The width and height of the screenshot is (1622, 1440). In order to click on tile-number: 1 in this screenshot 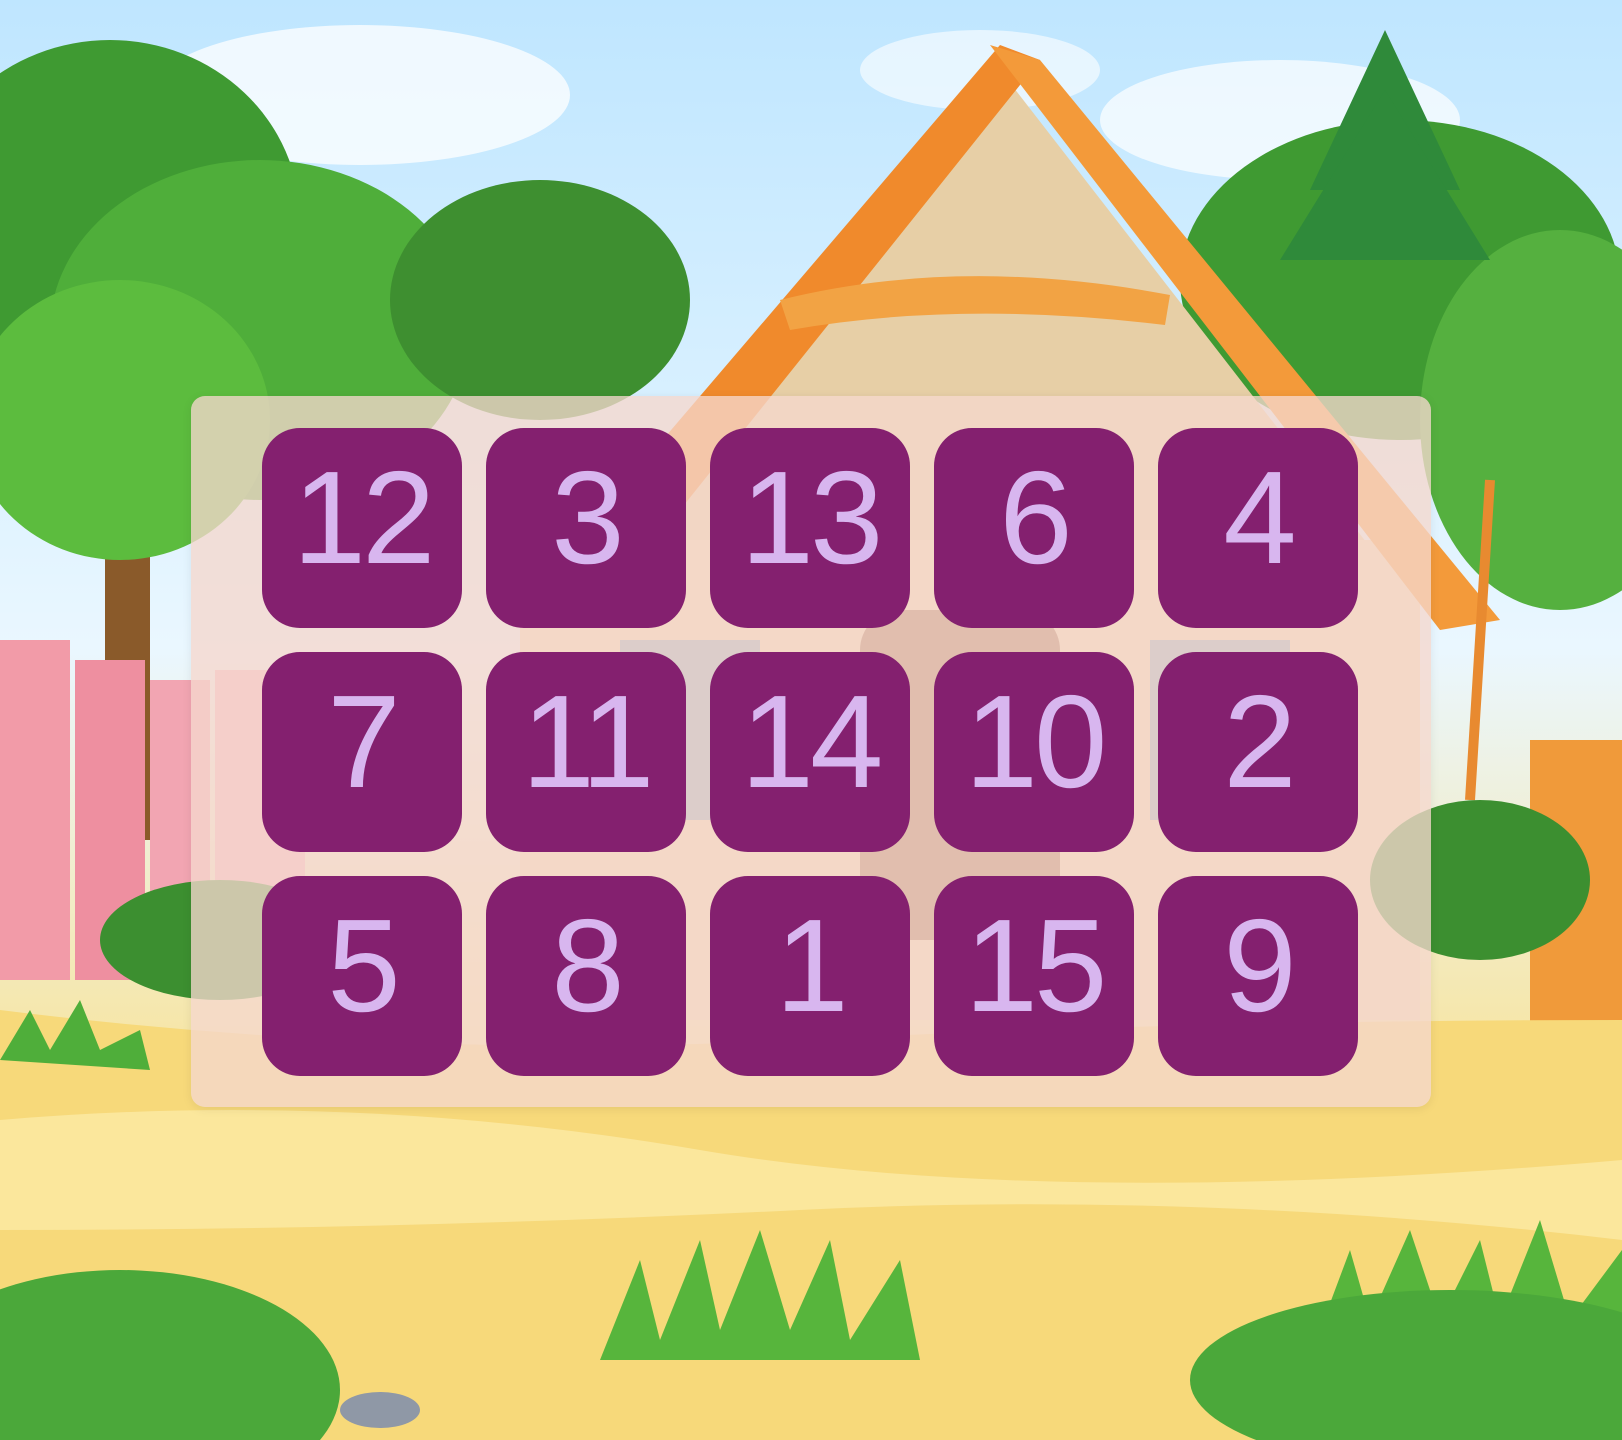, I will do `click(811, 965)`.